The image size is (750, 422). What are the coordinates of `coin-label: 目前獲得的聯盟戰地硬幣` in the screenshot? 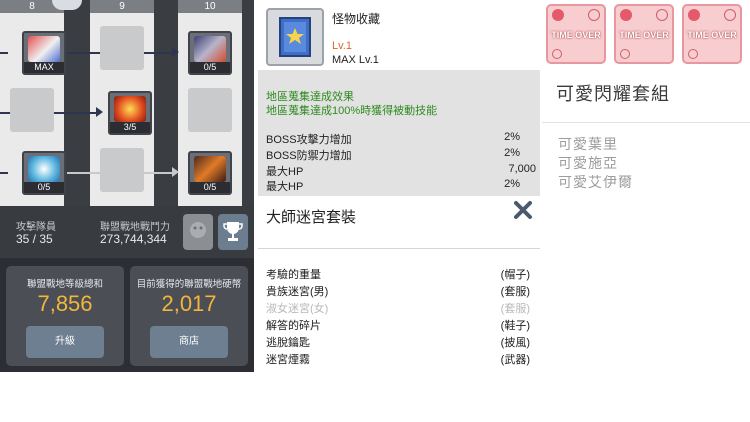 It's located at (189, 284).